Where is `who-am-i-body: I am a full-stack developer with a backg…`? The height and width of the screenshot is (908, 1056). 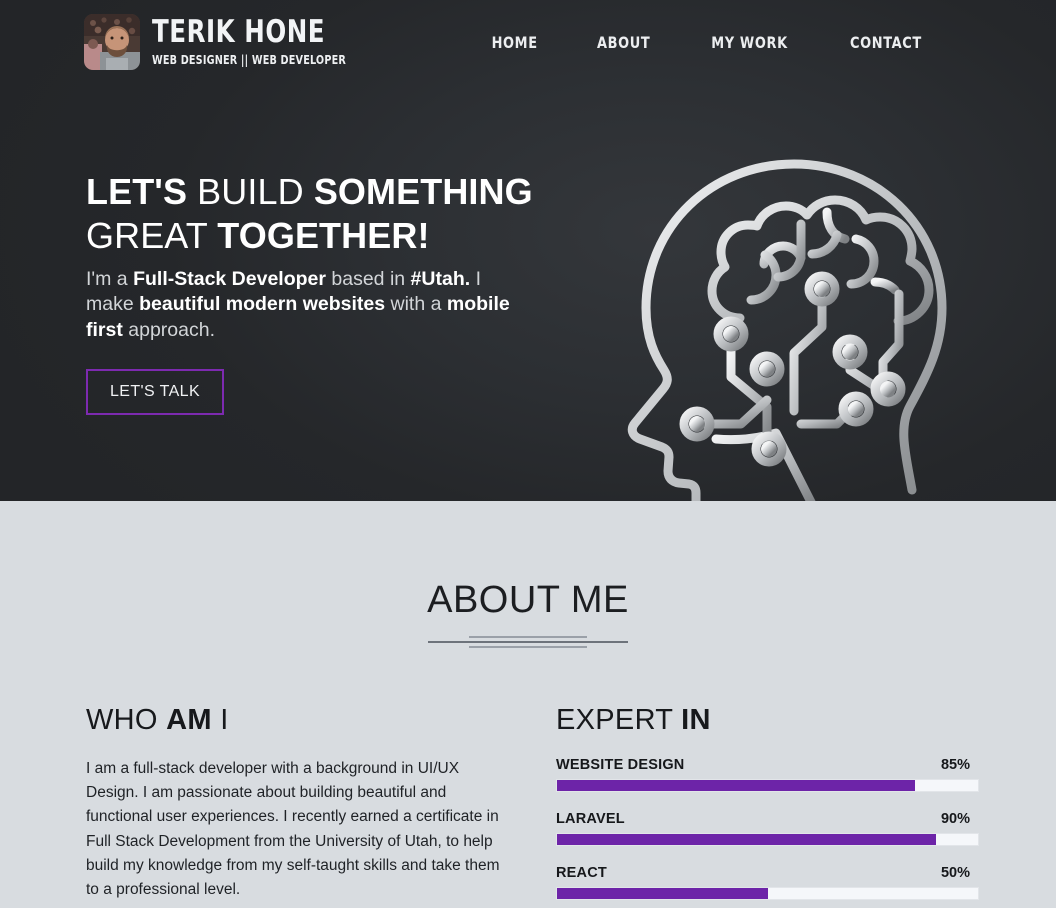
who-am-i-body: I am a full-stack developer with a backg… is located at coordinates (293, 832).